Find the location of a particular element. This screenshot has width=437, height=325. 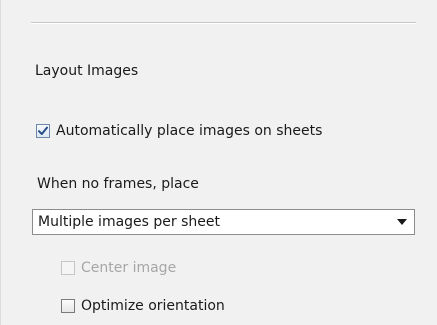

placement-select: Multiple images per sheet is located at coordinates (223, 222).